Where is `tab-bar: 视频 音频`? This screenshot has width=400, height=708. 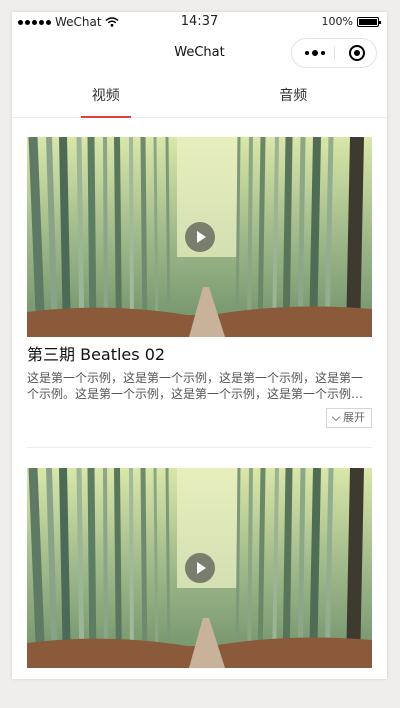 tab-bar: 视频 音频 is located at coordinates (199, 97).